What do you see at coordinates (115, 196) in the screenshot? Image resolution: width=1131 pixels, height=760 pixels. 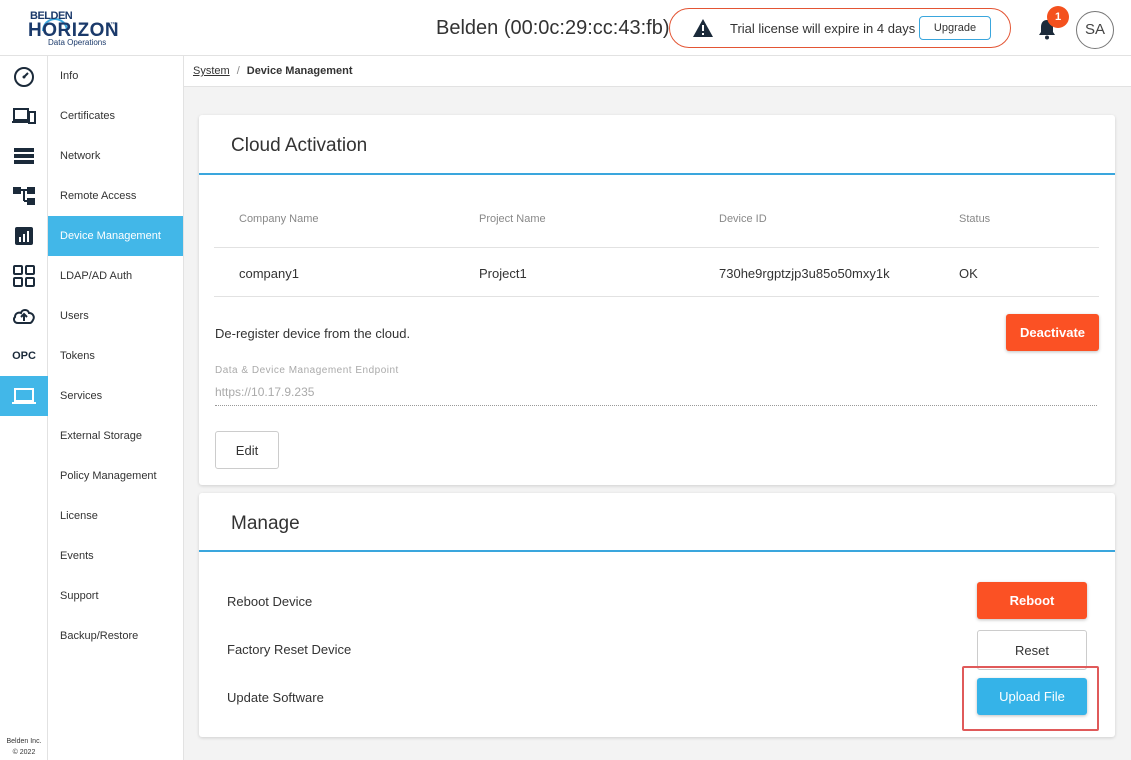 I see `submenu-item-remote-access: Remote Access` at bounding box center [115, 196].